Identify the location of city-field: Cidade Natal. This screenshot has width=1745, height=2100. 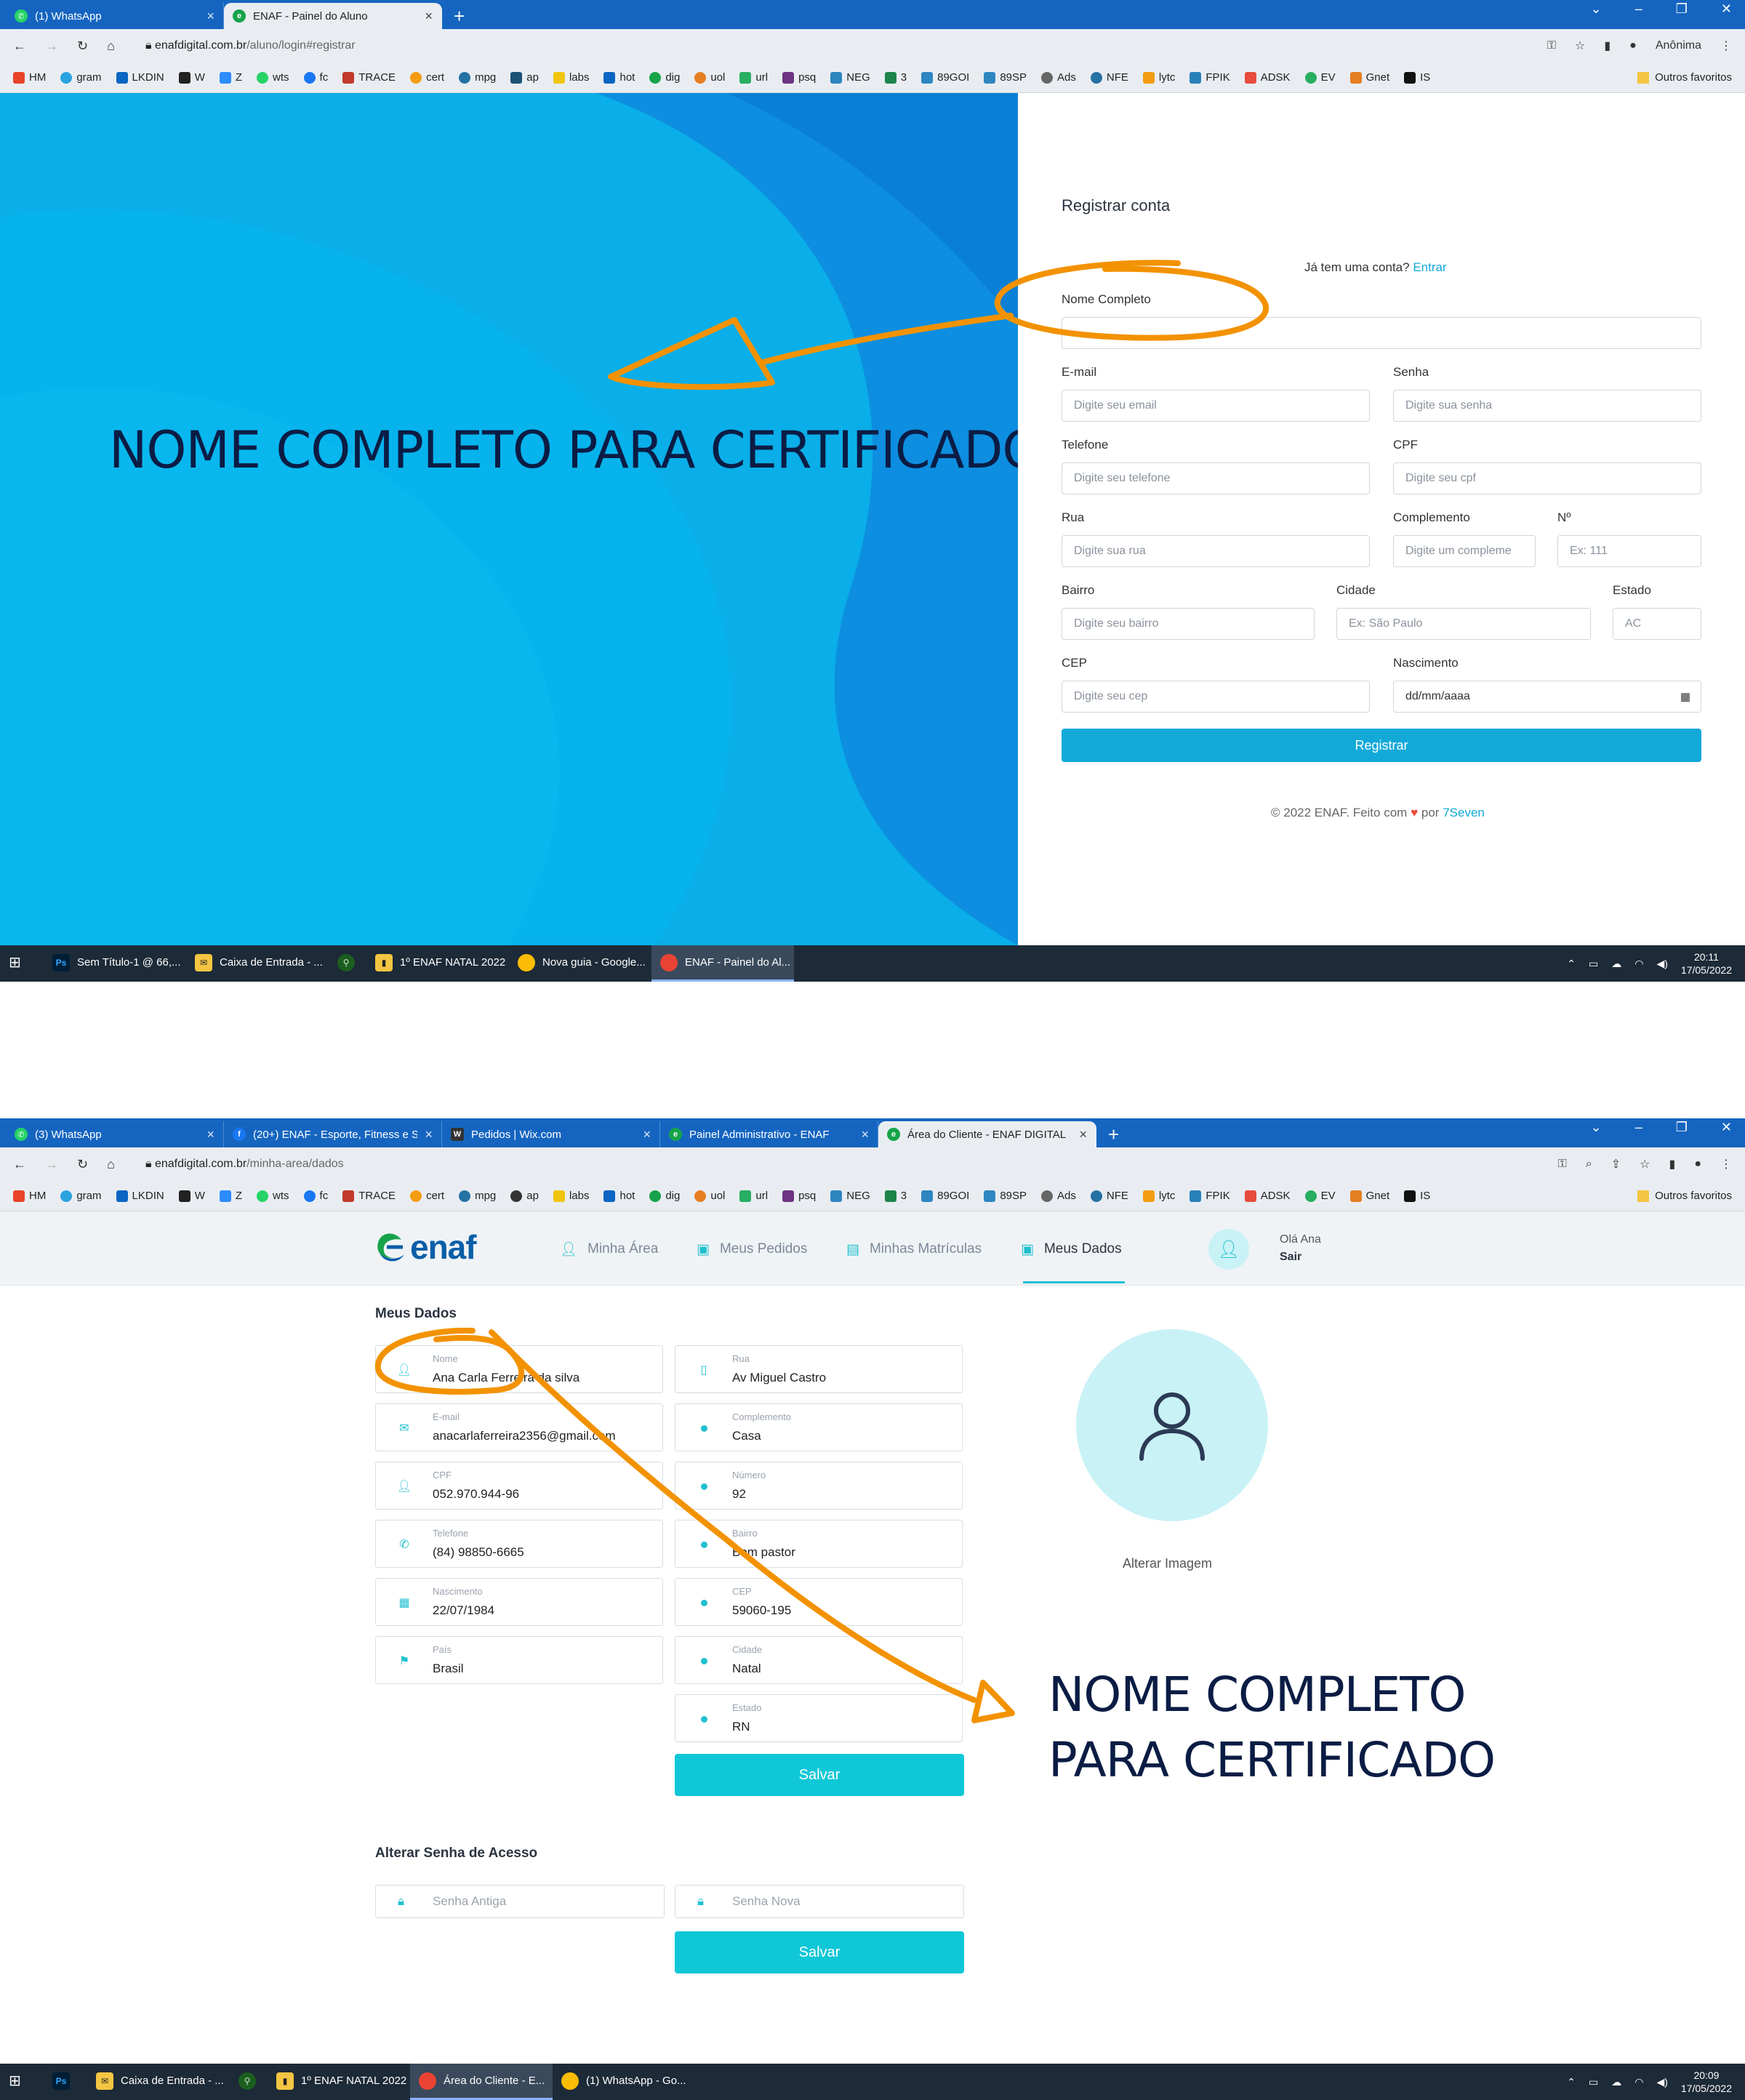
(819, 1660).